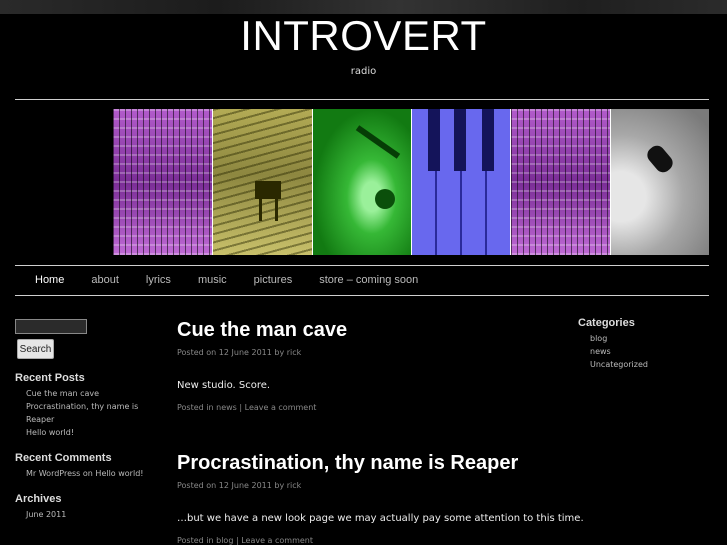 The width and height of the screenshot is (727, 545). I want to click on post-content: New studio. Score., so click(224, 385).